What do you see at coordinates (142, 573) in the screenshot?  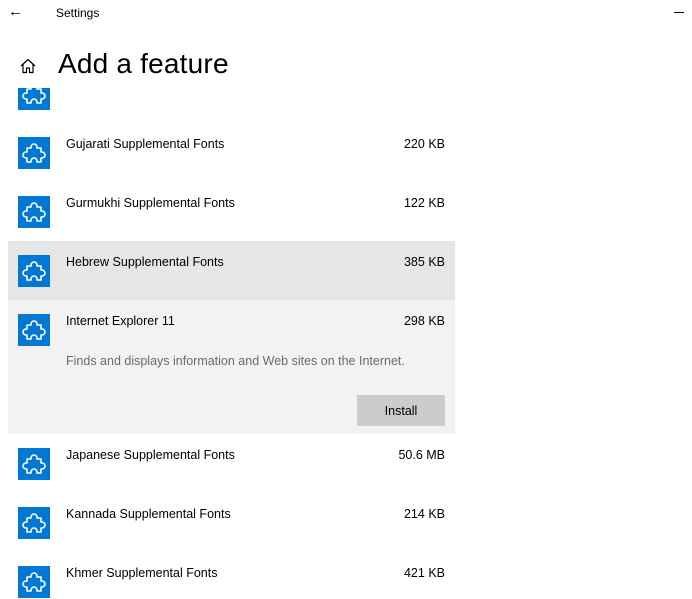 I see `feature-name: Khmer Supplemental Fonts` at bounding box center [142, 573].